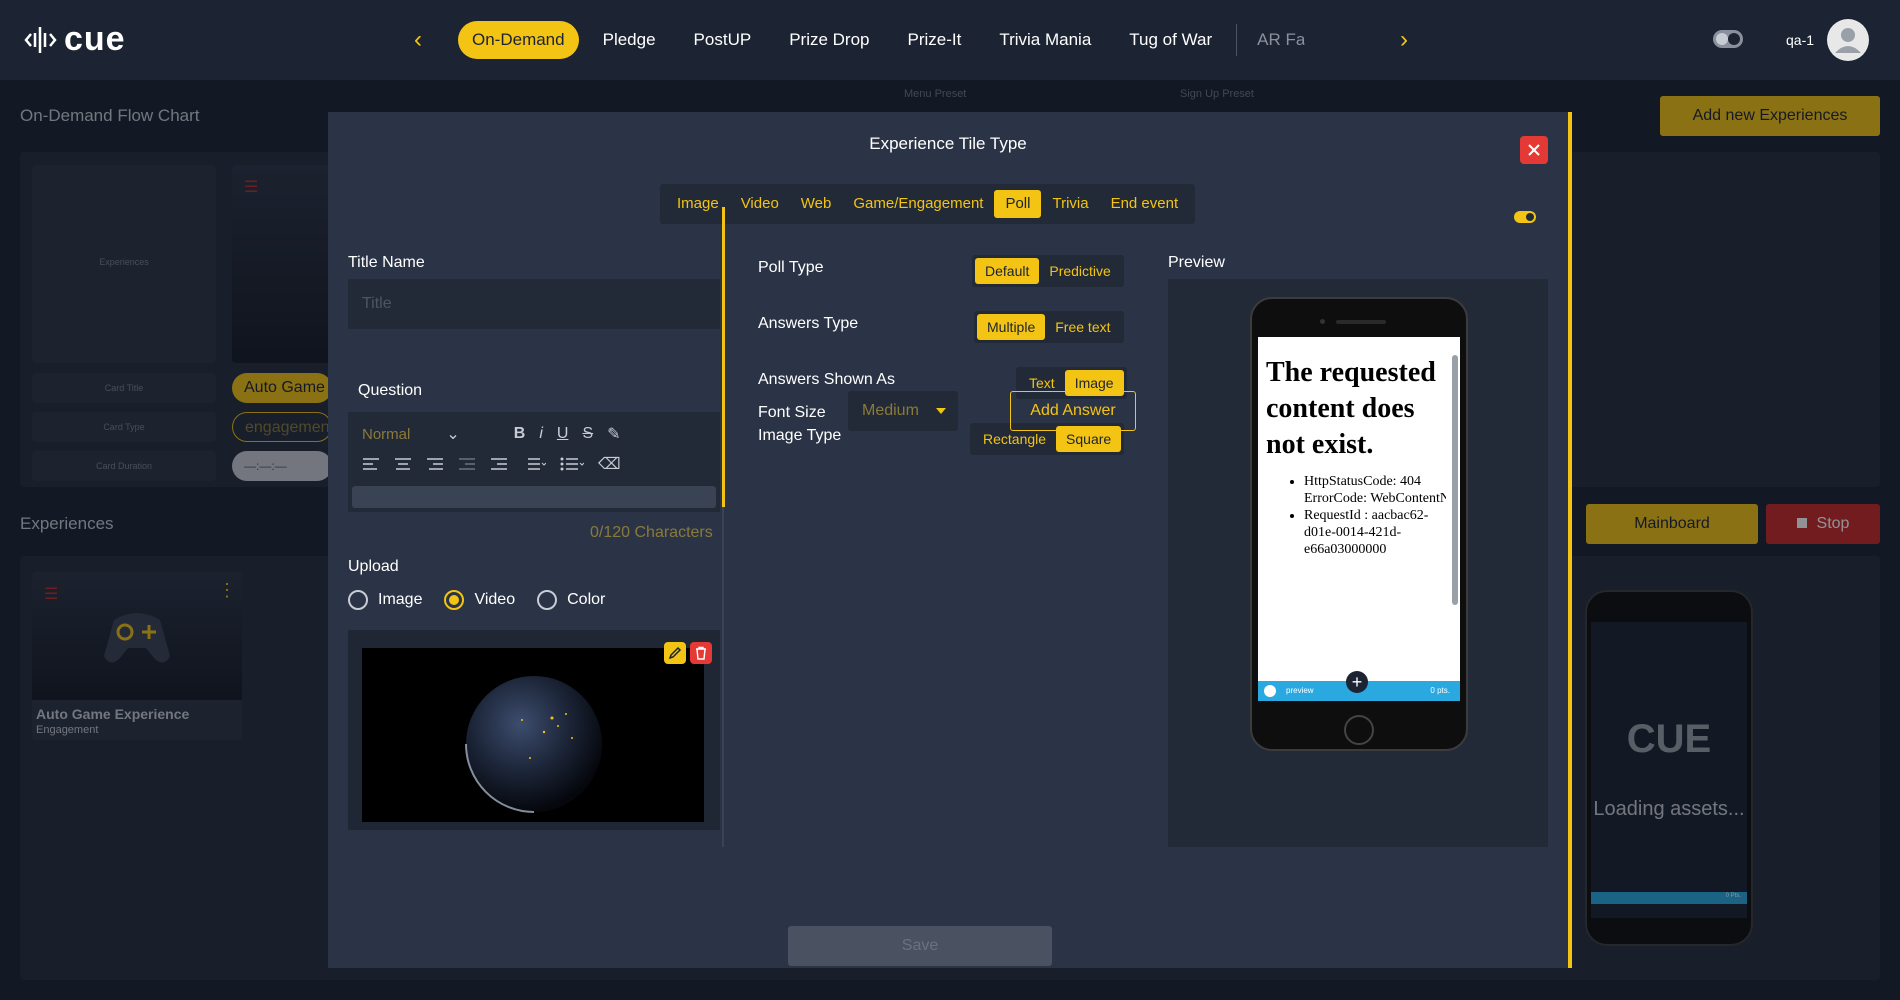 This screenshot has width=1900, height=1000. Describe the element at coordinates (1728, 39) in the screenshot. I see `theme-toggle-icon` at that location.